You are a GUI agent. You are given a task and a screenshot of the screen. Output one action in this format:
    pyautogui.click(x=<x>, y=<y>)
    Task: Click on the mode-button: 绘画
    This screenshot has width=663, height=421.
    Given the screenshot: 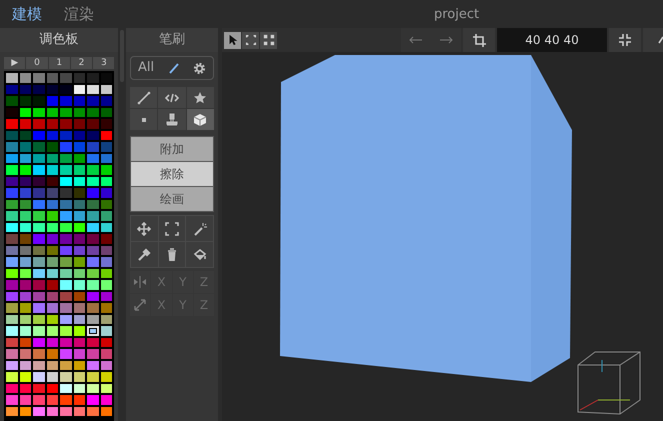 What is the action you would take?
    pyautogui.click(x=172, y=199)
    